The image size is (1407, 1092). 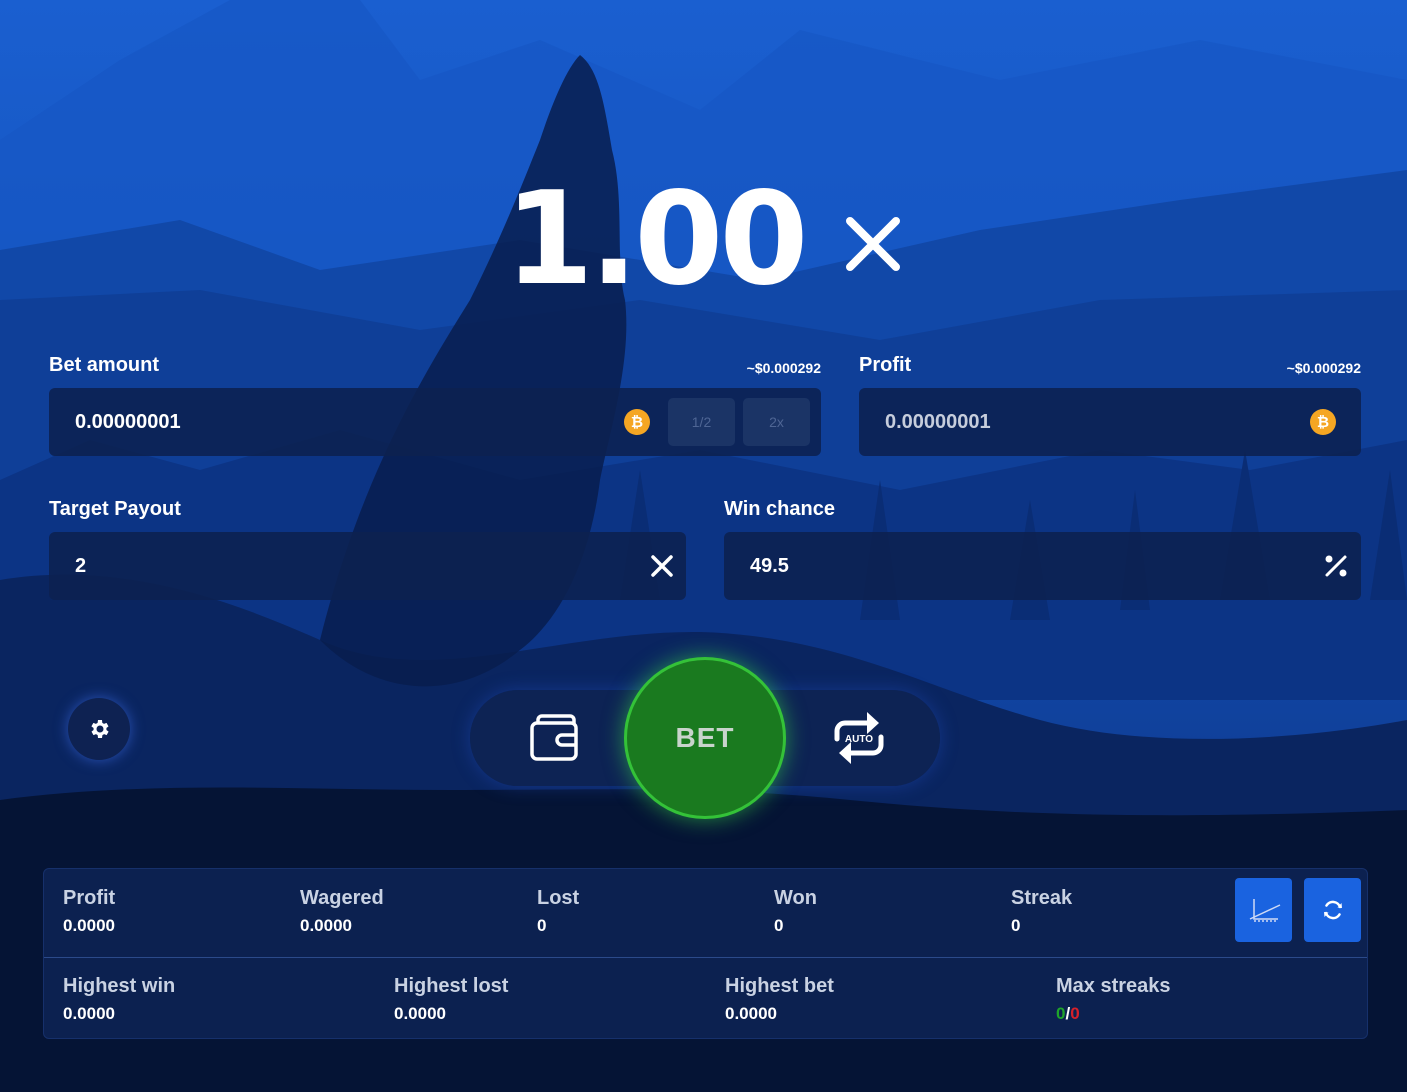 I want to click on target-payout-field: 2, so click(x=367, y=566).